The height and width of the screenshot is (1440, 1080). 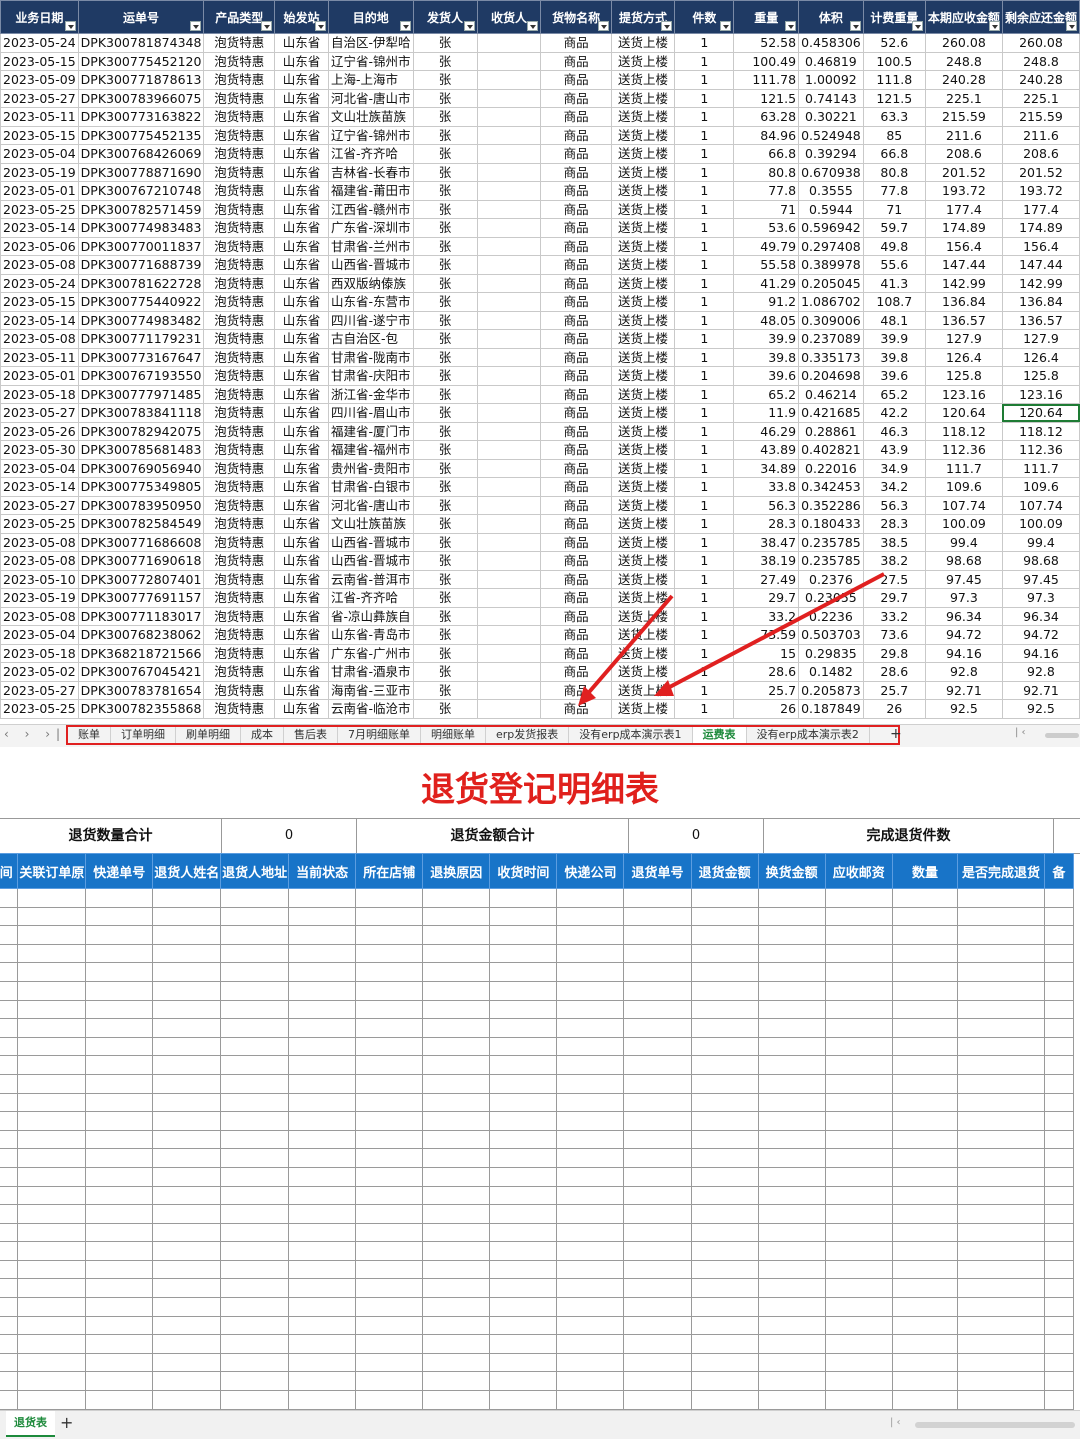 What do you see at coordinates (831, 17) in the screenshot?
I see `column-header: 体积` at bounding box center [831, 17].